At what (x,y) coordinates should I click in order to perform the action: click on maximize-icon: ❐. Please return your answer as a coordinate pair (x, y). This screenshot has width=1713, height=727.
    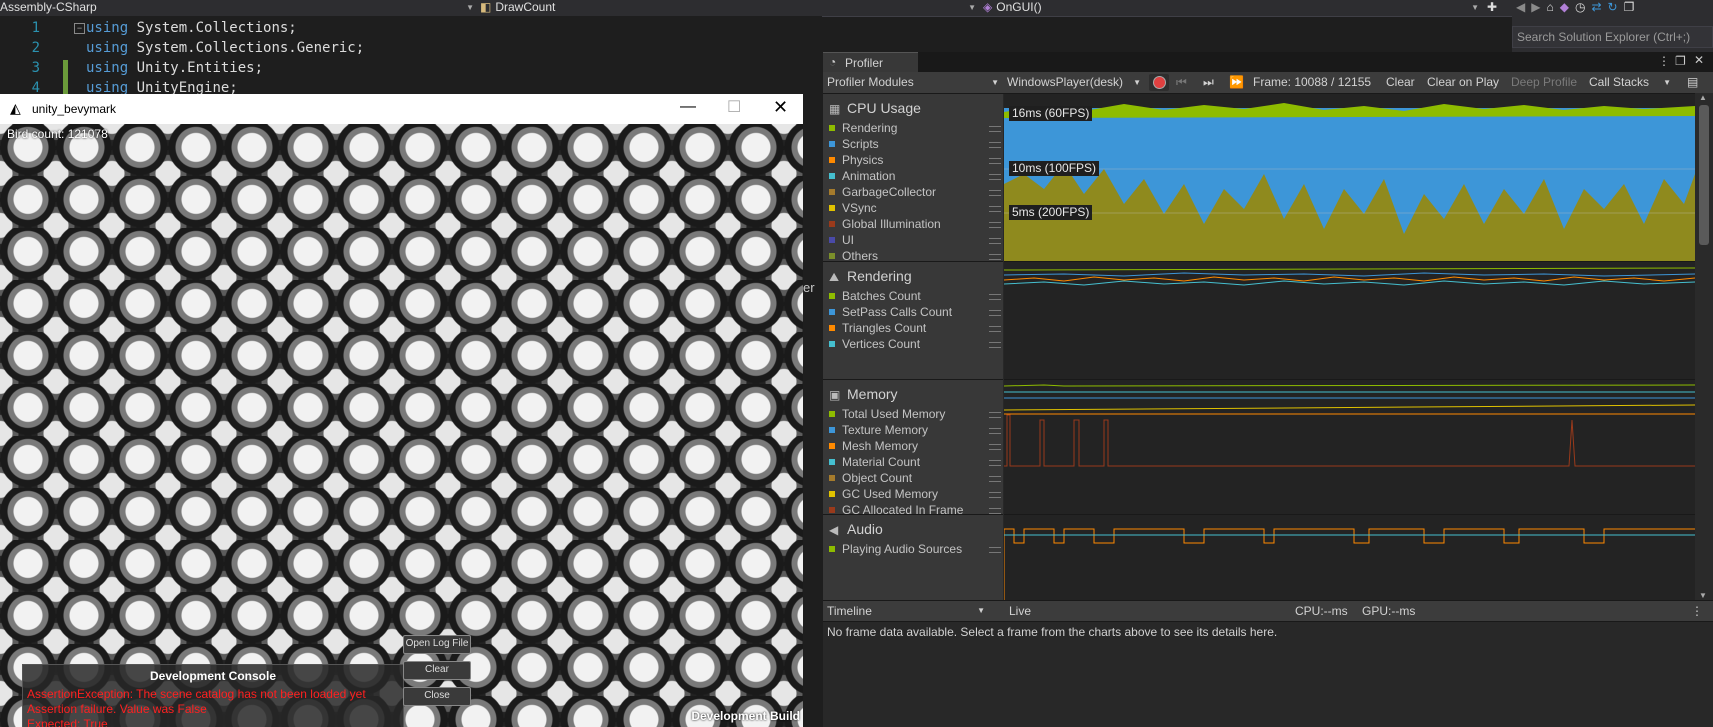
    Looking at the image, I should click on (1680, 61).